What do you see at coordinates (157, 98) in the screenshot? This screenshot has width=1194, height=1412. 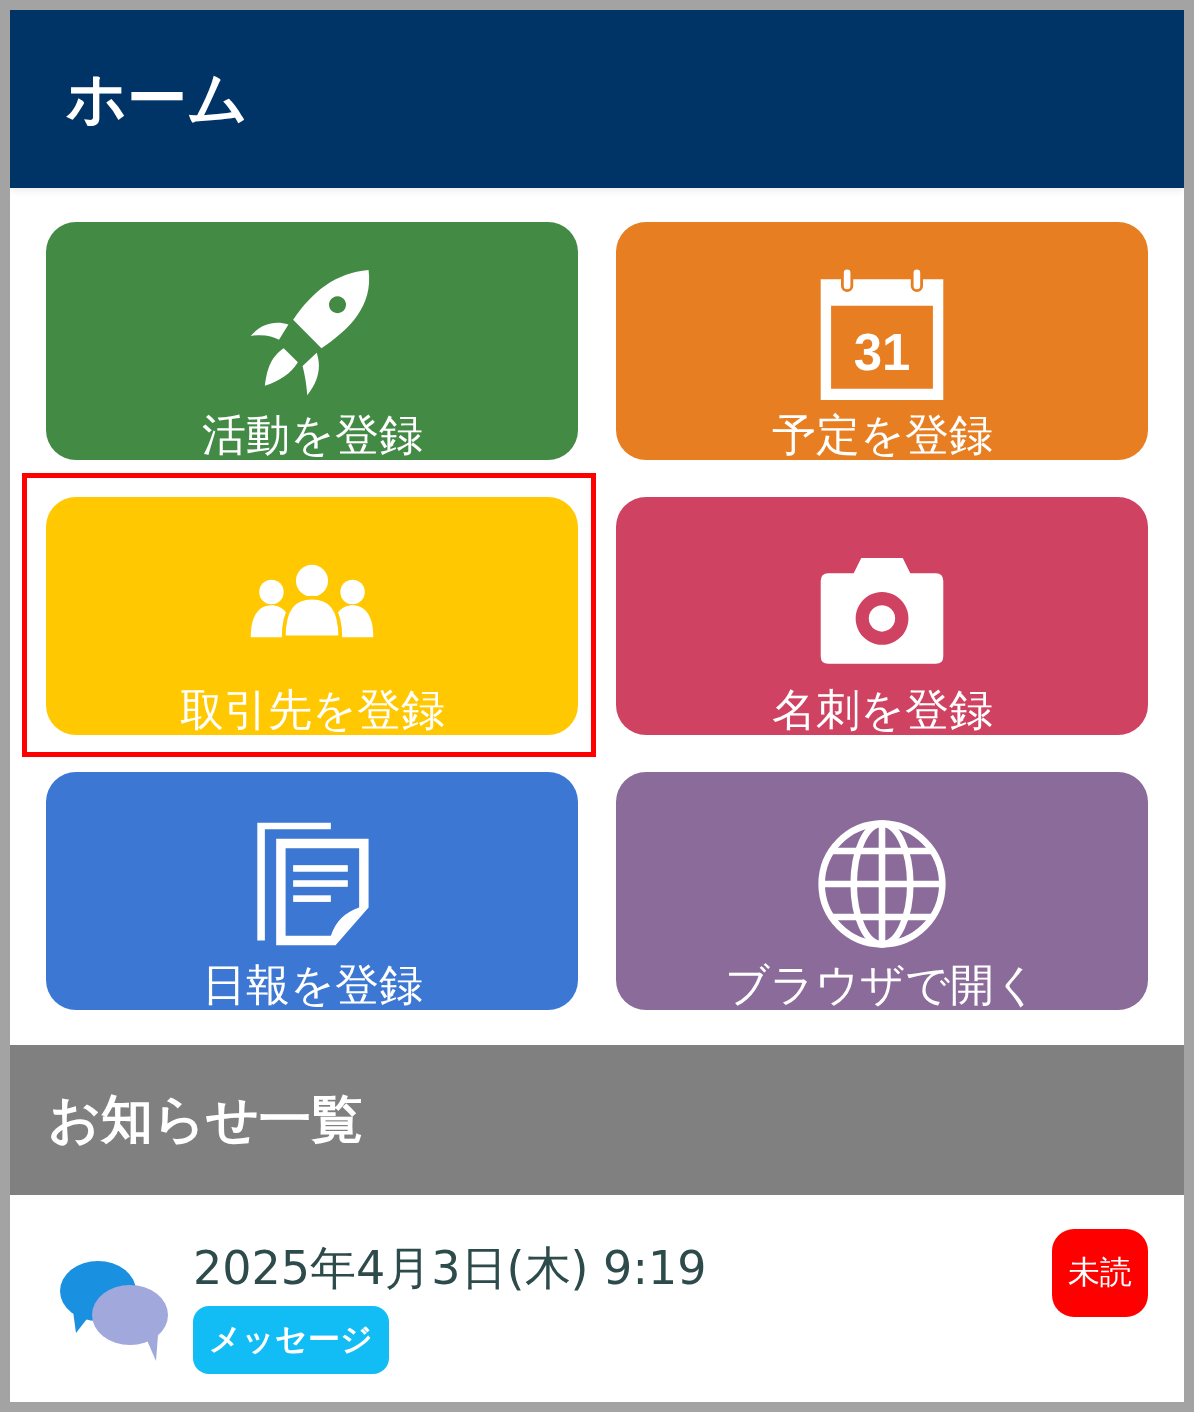 I see `page-title: ホーム` at bounding box center [157, 98].